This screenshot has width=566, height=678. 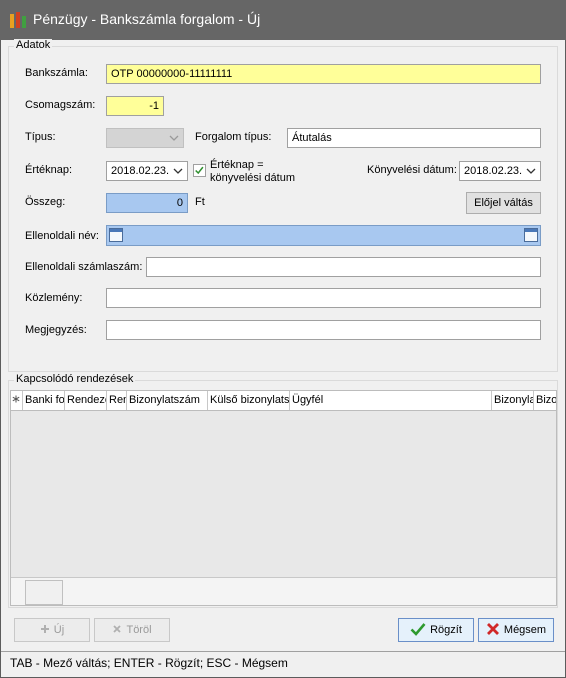 I want to click on asterisk-icon, so click(x=16, y=399).